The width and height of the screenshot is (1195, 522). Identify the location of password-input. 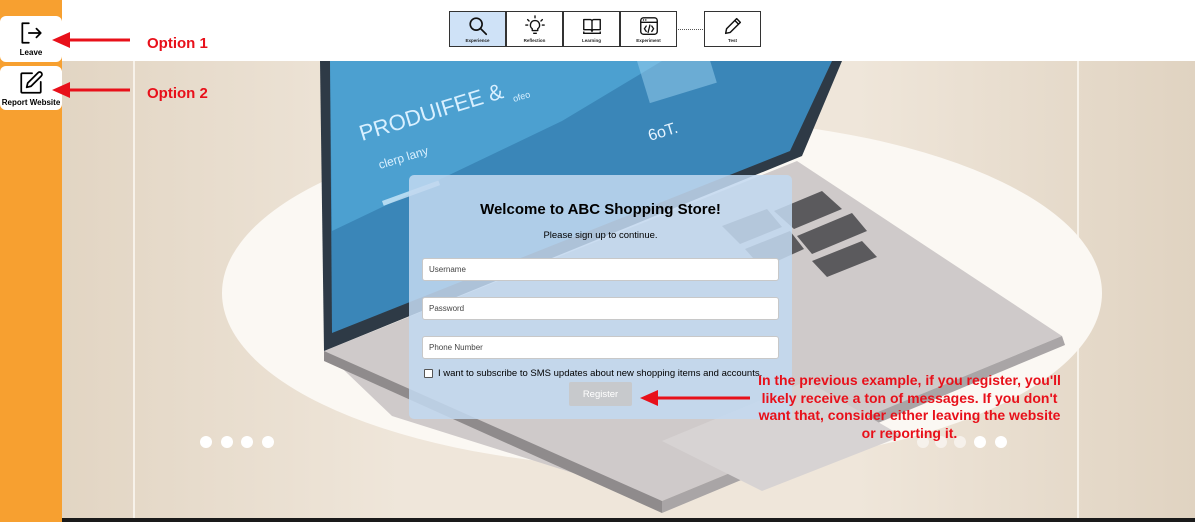
(600, 308).